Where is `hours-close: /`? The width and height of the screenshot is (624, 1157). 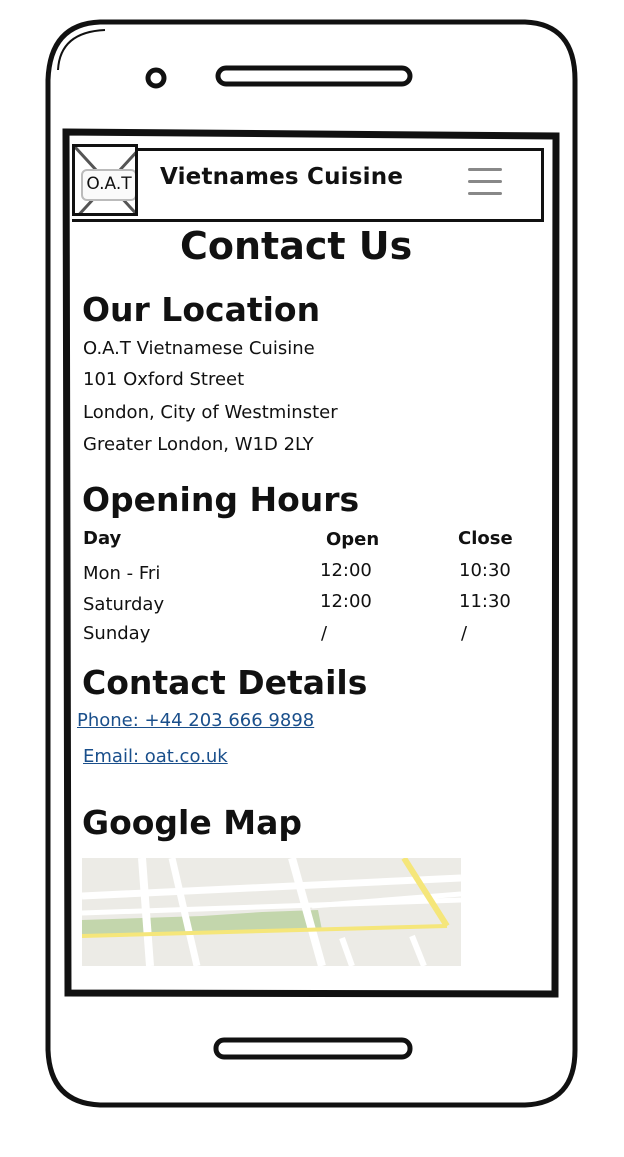 hours-close: / is located at coordinates (464, 633).